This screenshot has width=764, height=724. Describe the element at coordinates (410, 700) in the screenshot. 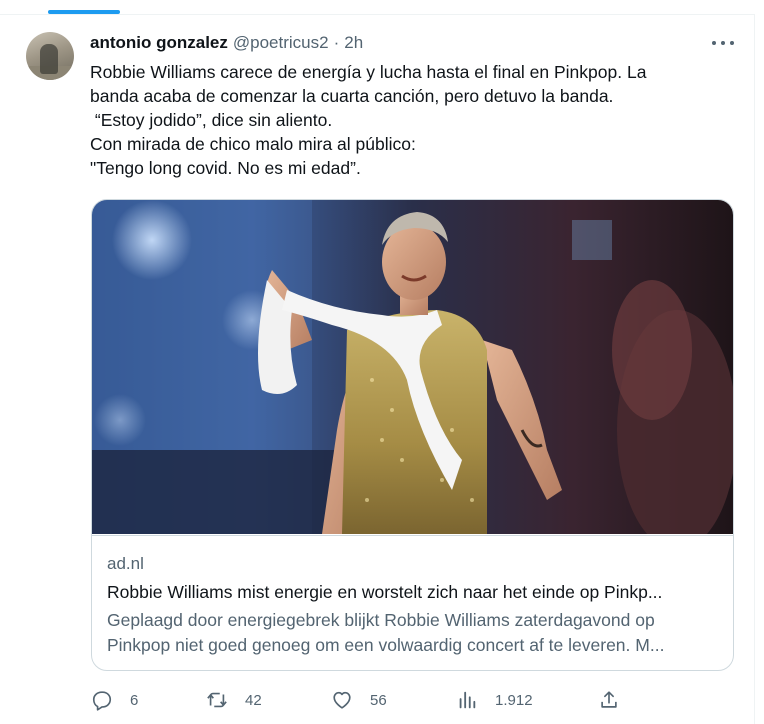

I see `tweet-actions: 6 42 56 1.912` at that location.